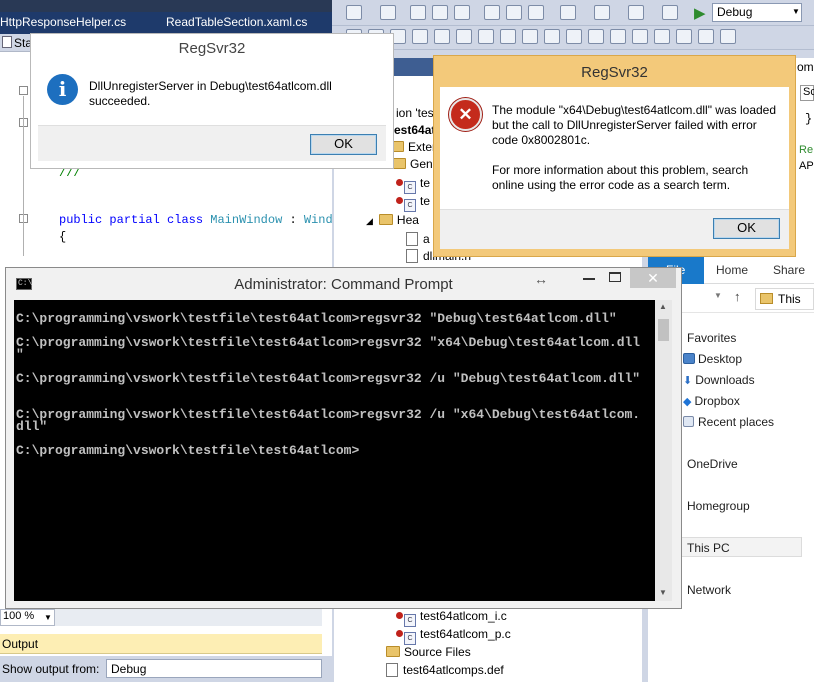 This screenshot has width=814, height=682. Describe the element at coordinates (711, 401) in the screenshot. I see `nav-dropbox: ◆ Dropbox` at that location.